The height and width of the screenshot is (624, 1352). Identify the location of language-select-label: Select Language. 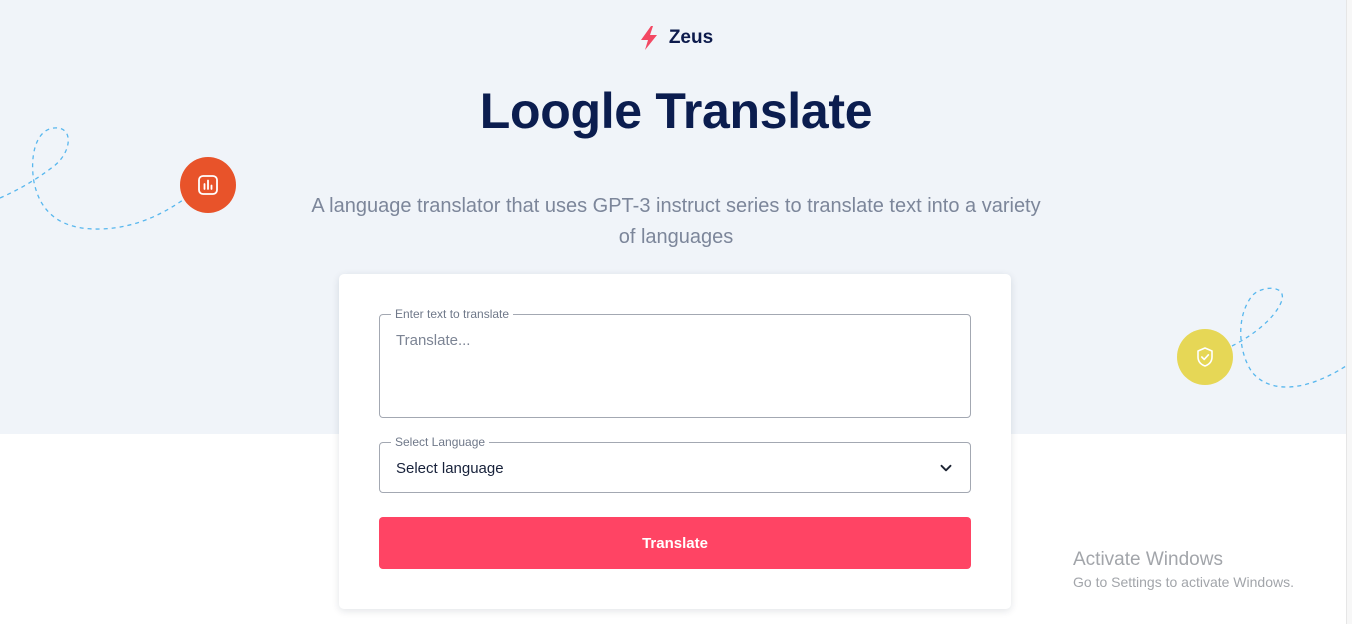
(440, 442).